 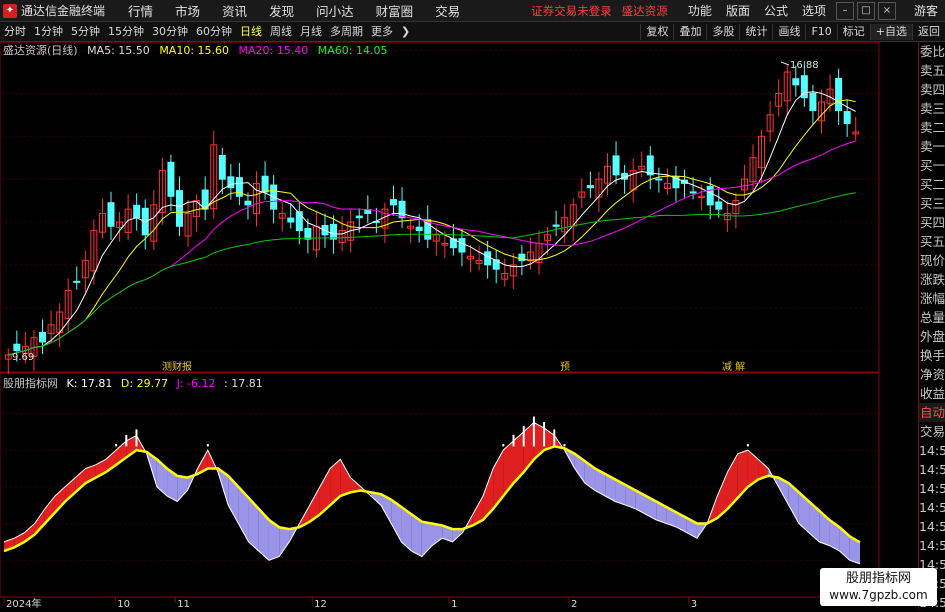 I want to click on side-panel-item: 现价, so click(x=932, y=260).